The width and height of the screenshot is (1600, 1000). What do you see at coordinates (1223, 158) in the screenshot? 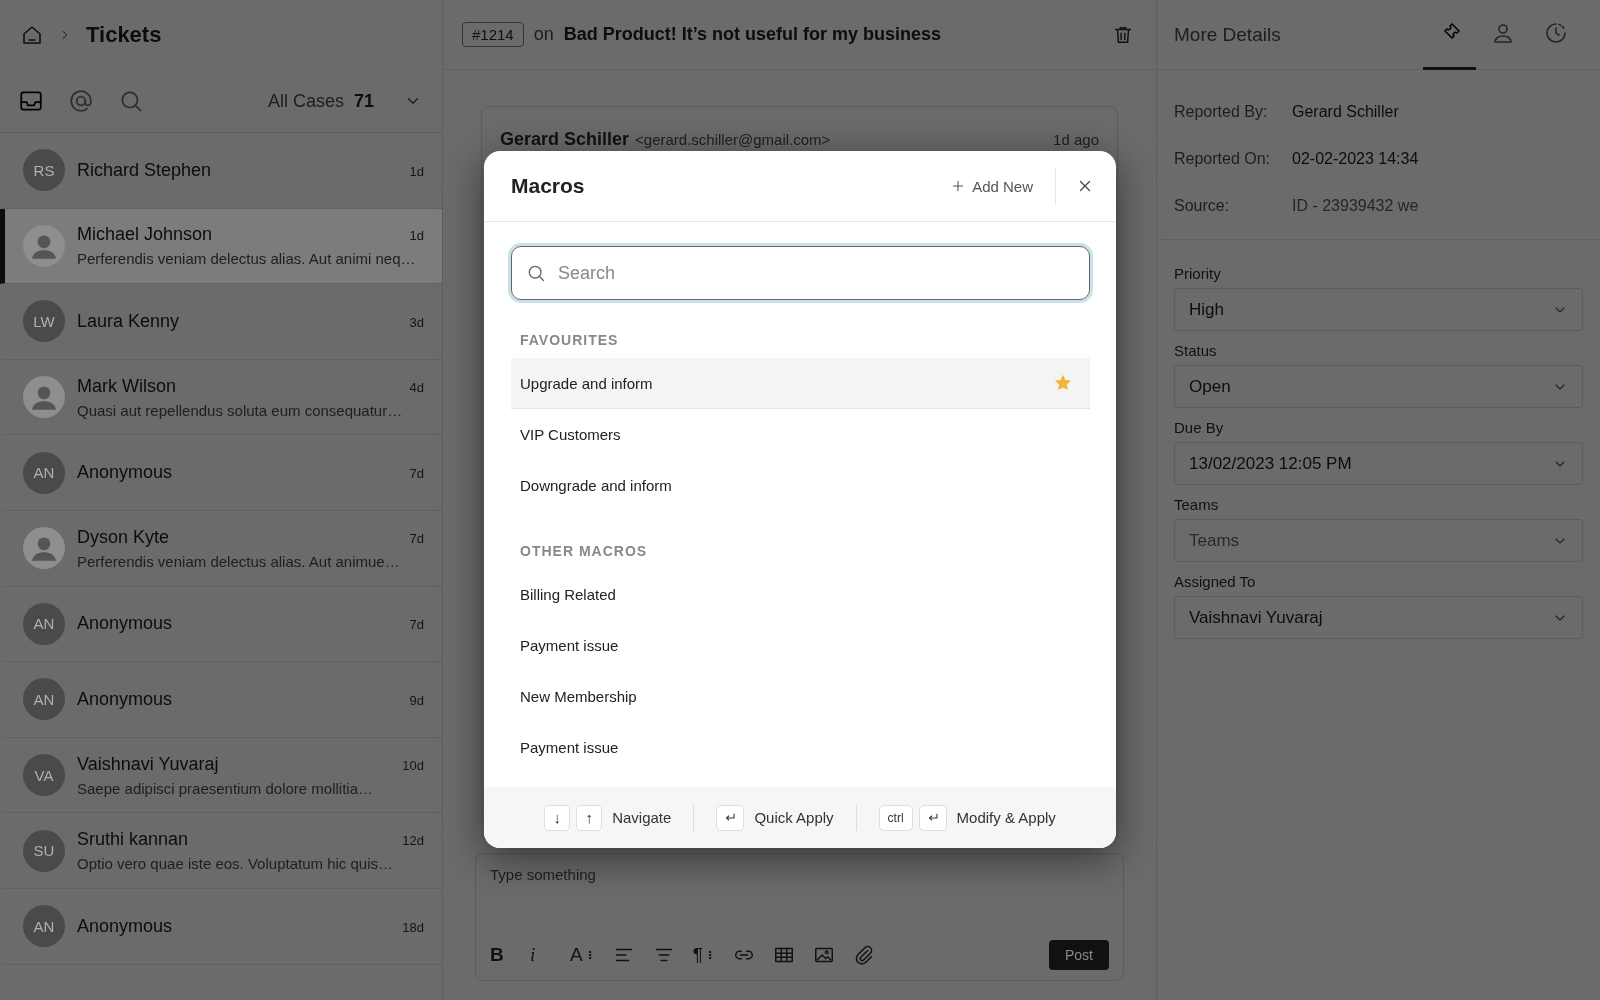
I see `info-label: Reported On:` at bounding box center [1223, 158].